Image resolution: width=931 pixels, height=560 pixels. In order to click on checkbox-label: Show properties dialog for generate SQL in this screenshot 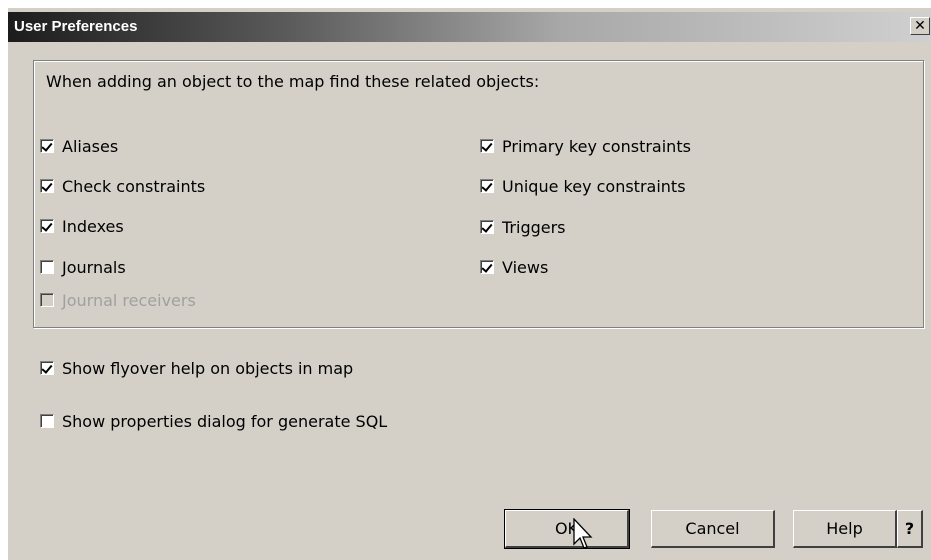, I will do `click(225, 421)`.